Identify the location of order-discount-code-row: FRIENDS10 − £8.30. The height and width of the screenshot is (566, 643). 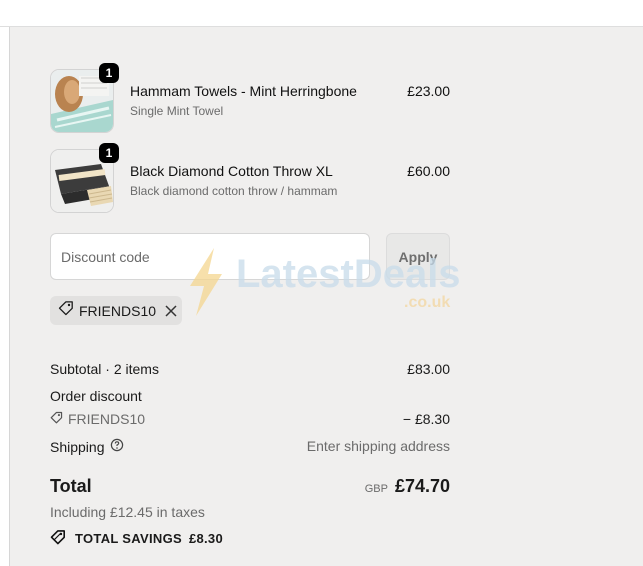
(250, 419).